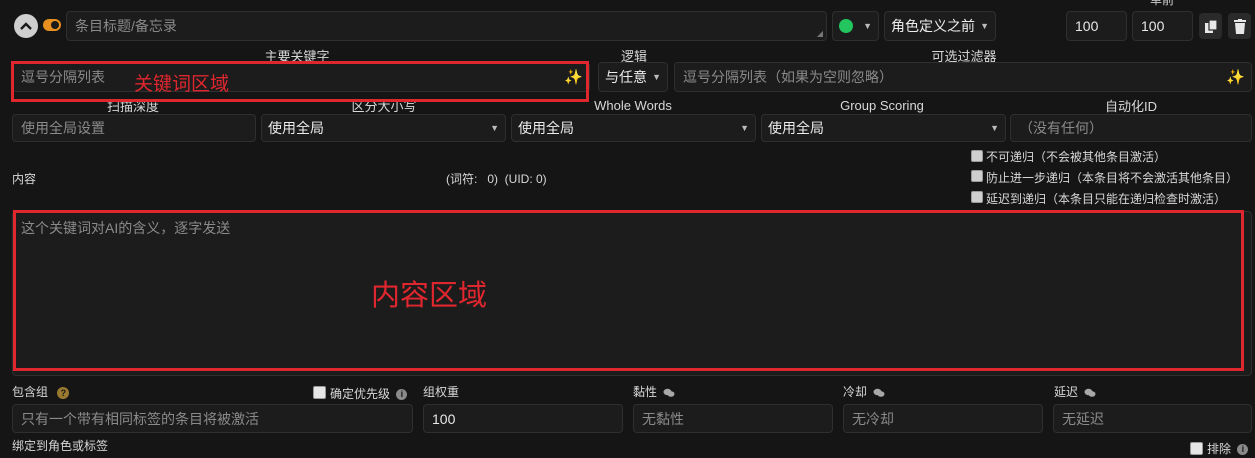  I want to click on group-weight-input: 100, so click(523, 418).